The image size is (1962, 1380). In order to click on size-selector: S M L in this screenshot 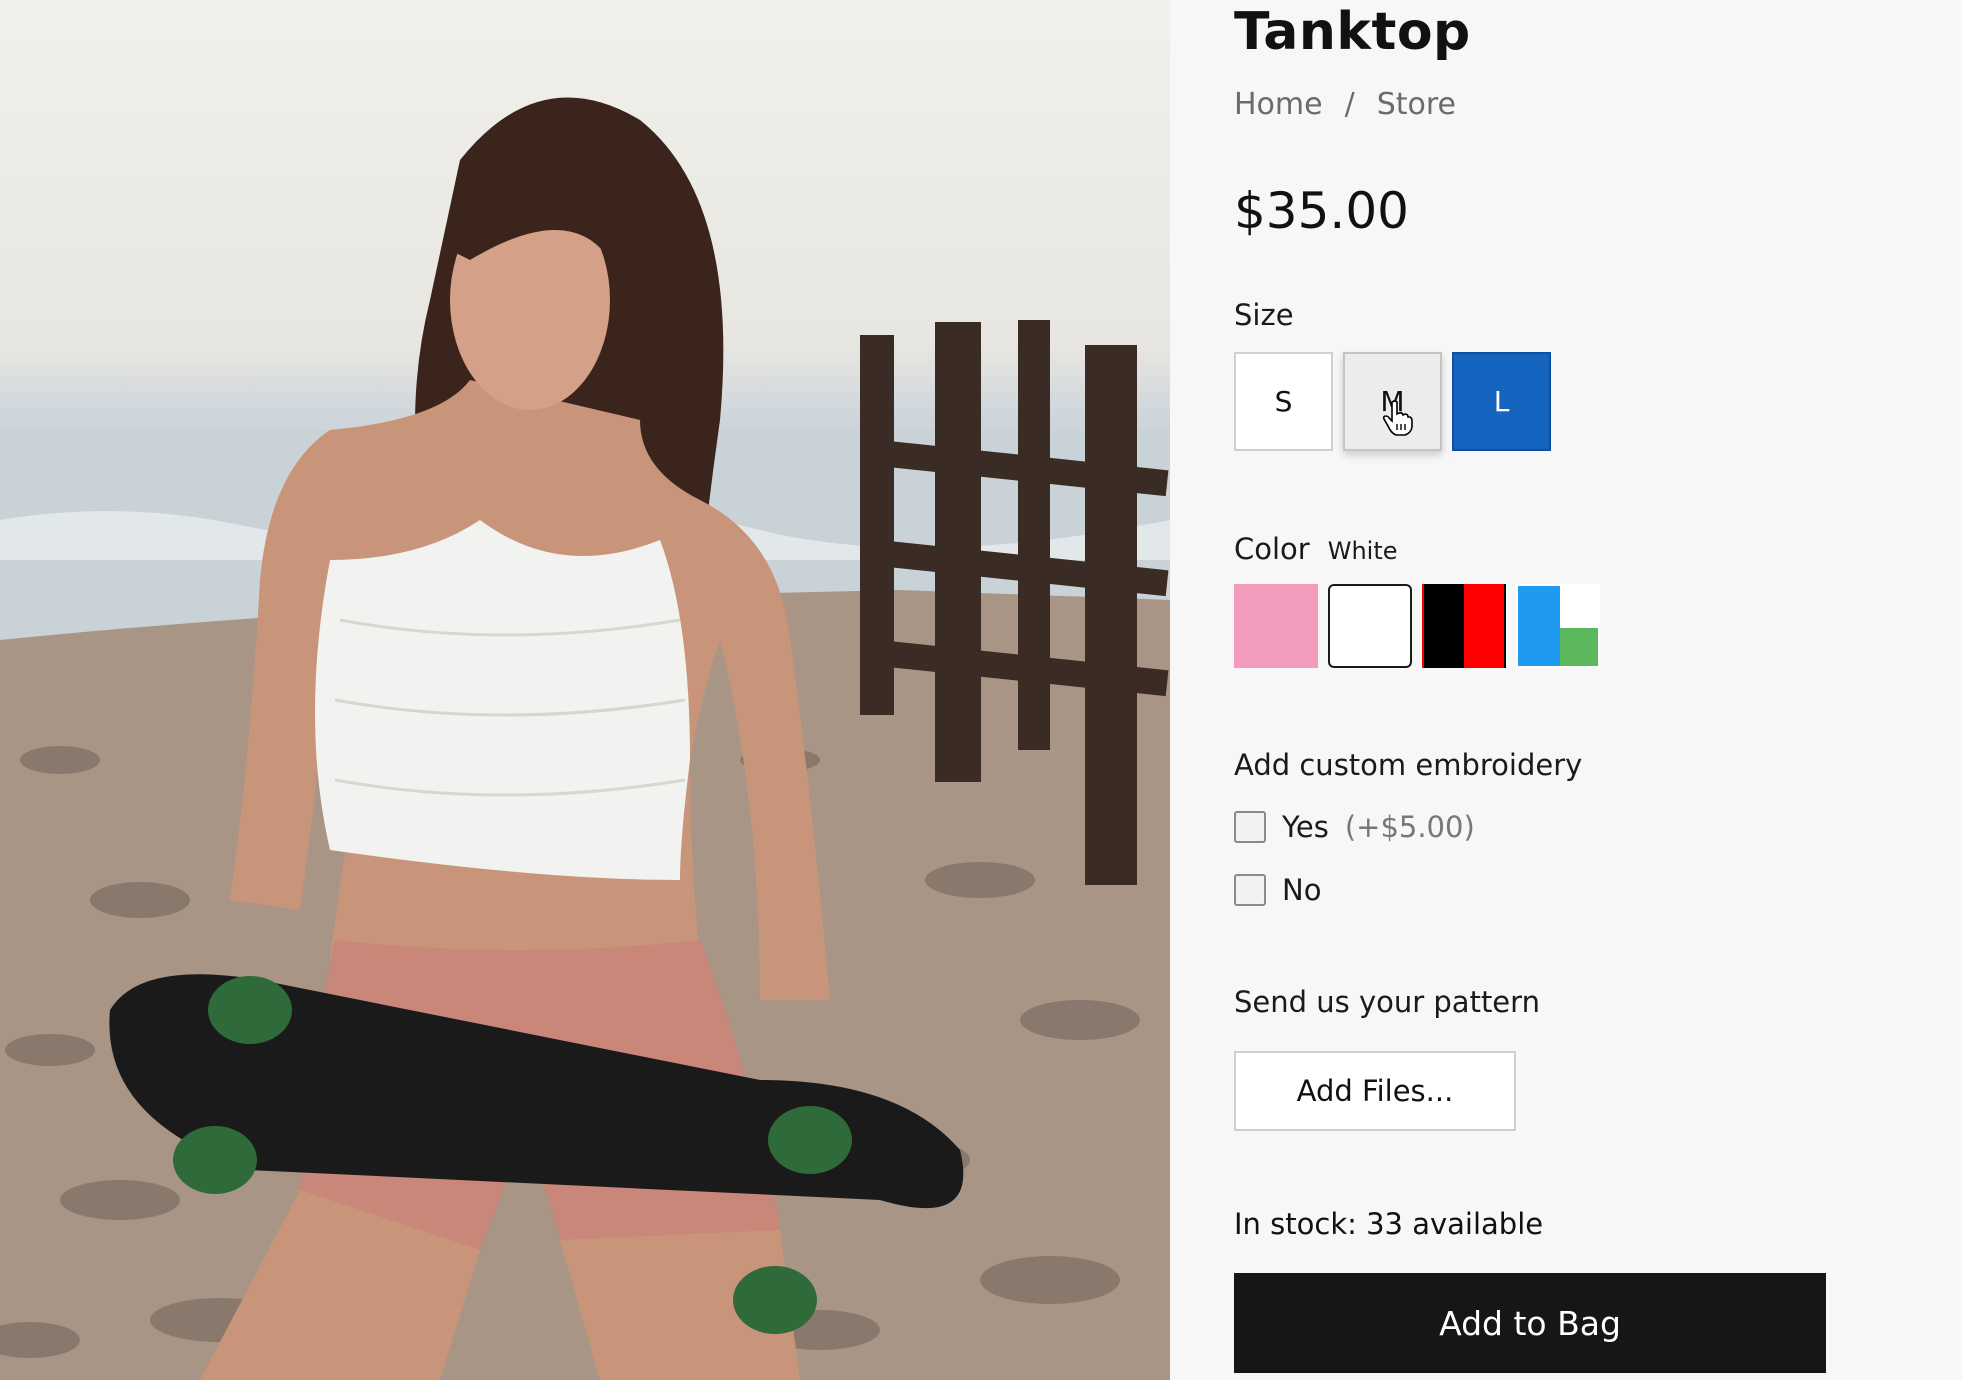, I will do `click(1392, 401)`.